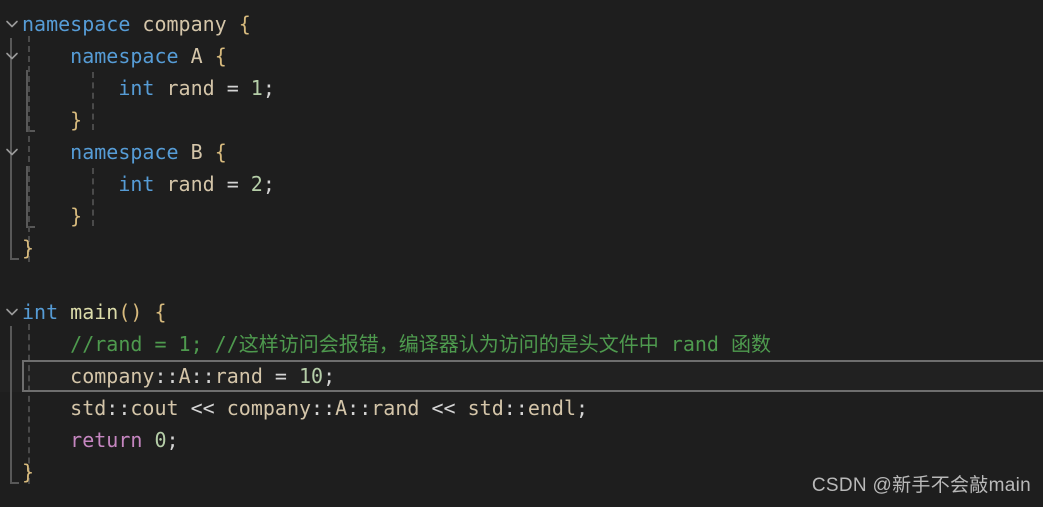 This screenshot has width=1043, height=507. What do you see at coordinates (311, 376) in the screenshot?
I see `code-token: 10` at bounding box center [311, 376].